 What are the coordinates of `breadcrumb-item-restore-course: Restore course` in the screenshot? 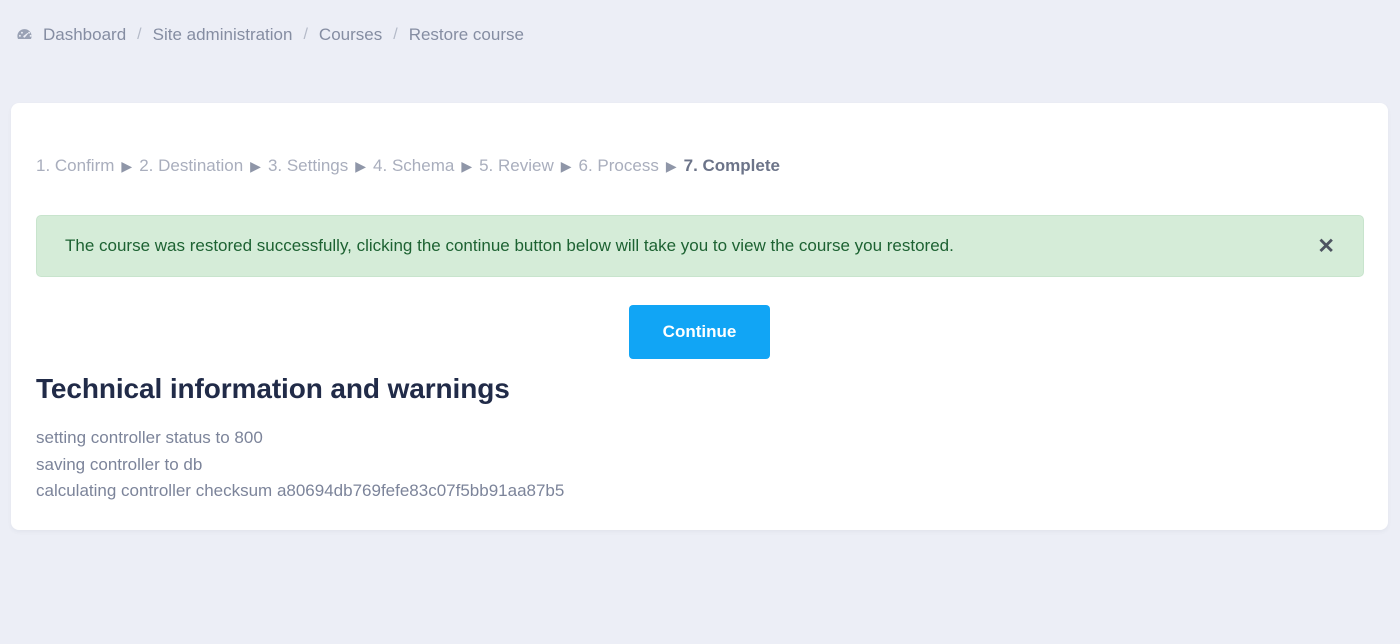 It's located at (466, 34).